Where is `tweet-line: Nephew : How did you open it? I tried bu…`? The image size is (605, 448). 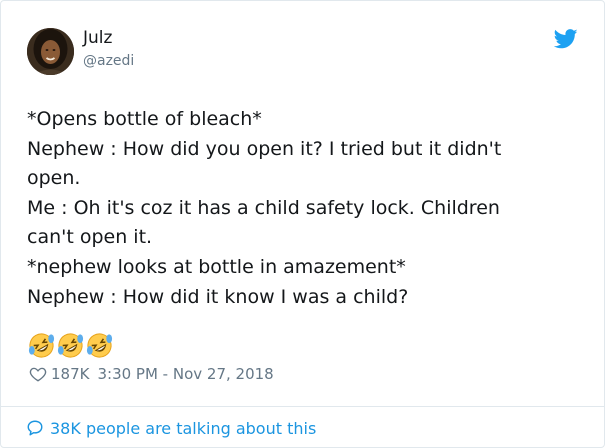
tweet-line: Nephew : How did you open it? I tried bu… is located at coordinates (264, 148).